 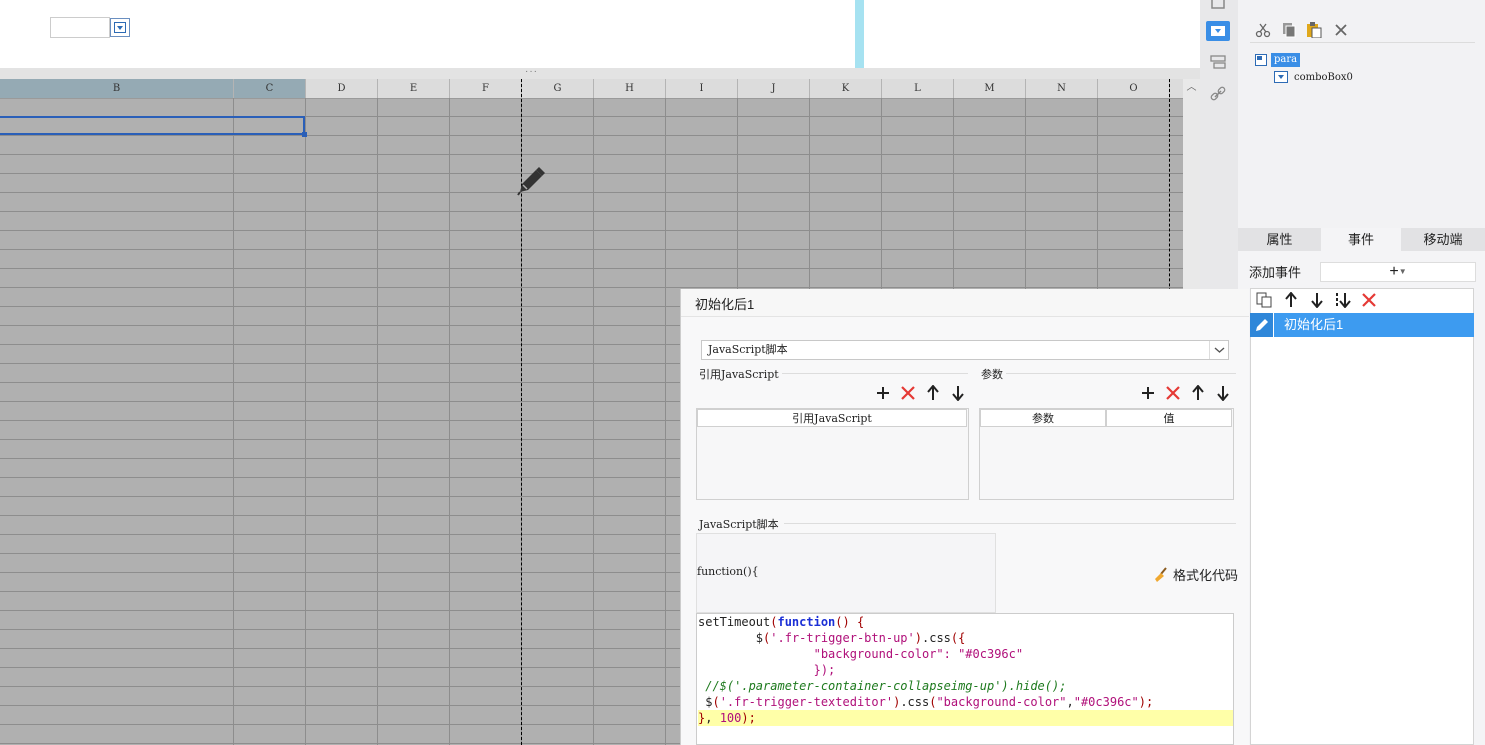 What do you see at coordinates (1314, 324) in the screenshot?
I see `event-item-label: 初始化后1` at bounding box center [1314, 324].